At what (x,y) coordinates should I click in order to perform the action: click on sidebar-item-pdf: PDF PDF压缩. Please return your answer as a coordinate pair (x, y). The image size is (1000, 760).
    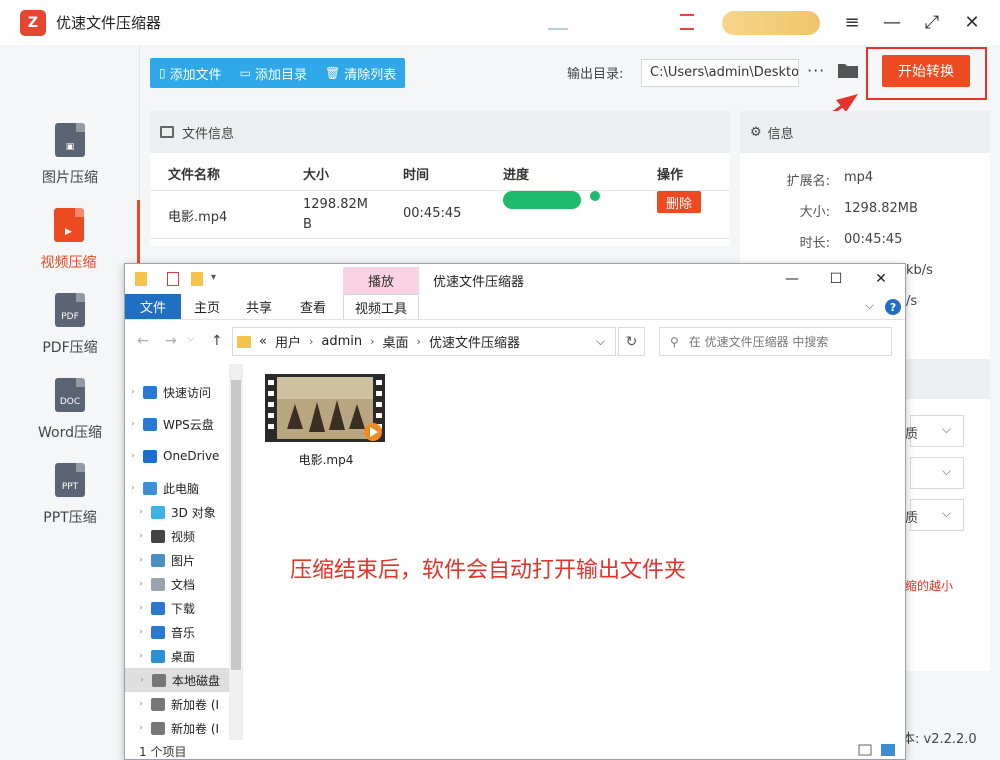
    Looking at the image, I should click on (70, 325).